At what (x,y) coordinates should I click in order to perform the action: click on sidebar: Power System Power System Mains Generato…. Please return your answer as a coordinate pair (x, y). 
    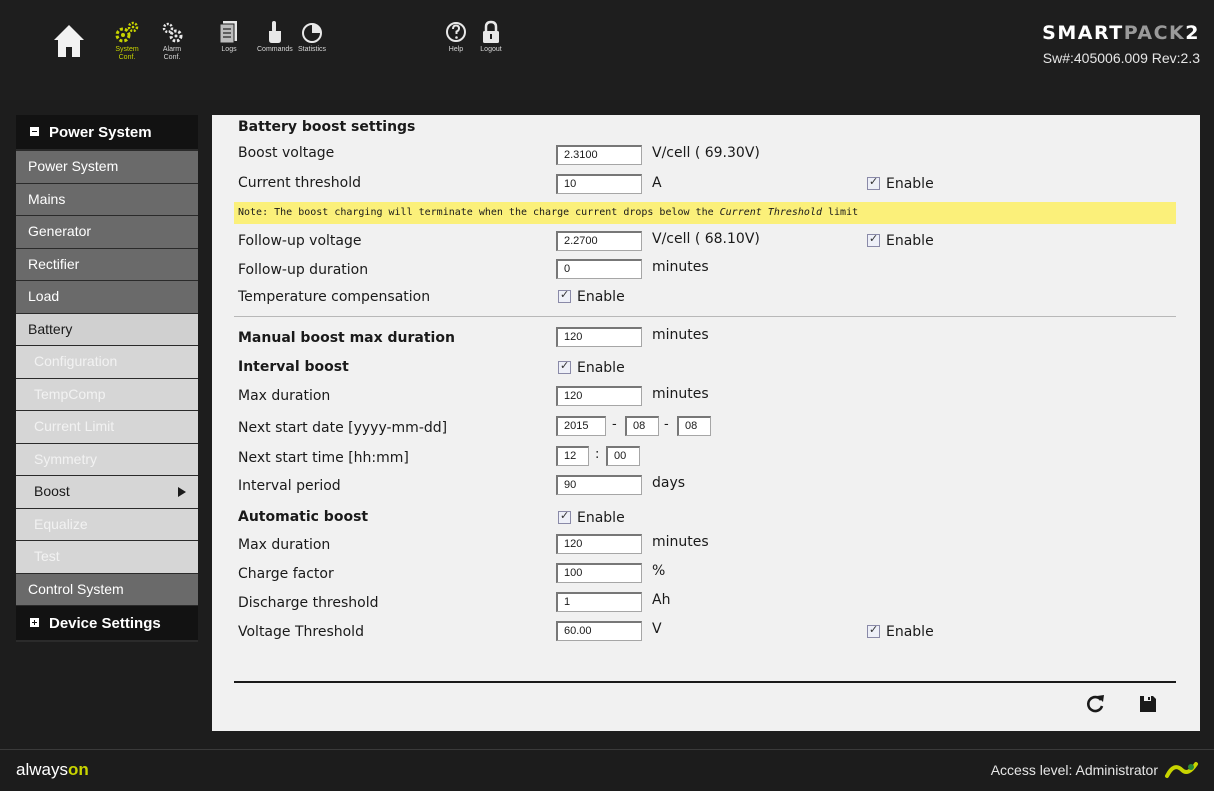
    Looking at the image, I should click on (107, 378).